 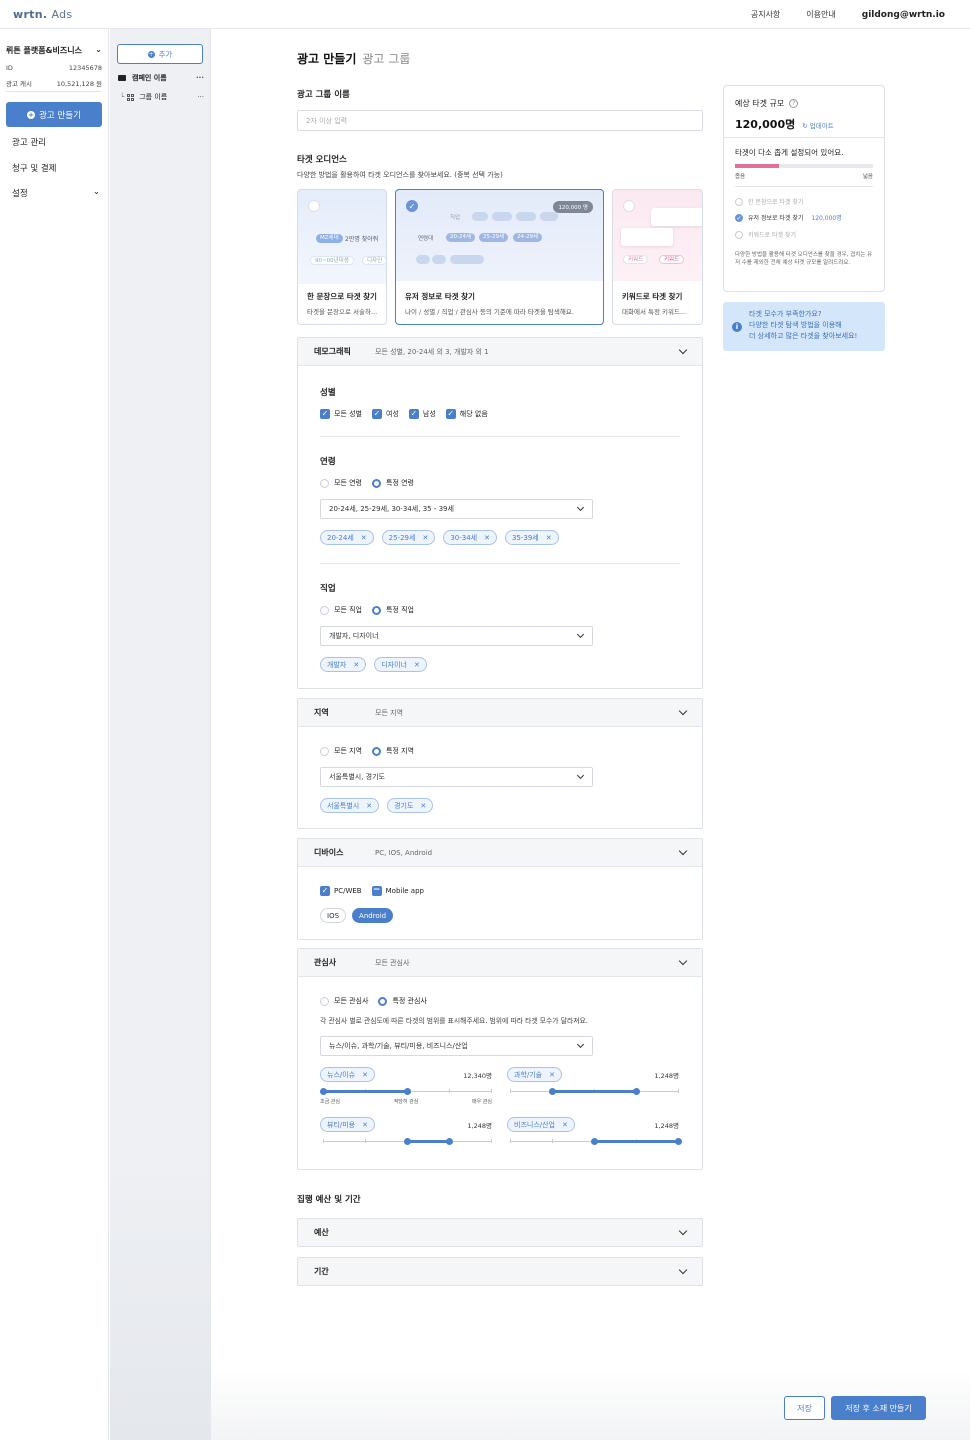 What do you see at coordinates (500, 1232) in the screenshot?
I see `budget-section: 예산` at bounding box center [500, 1232].